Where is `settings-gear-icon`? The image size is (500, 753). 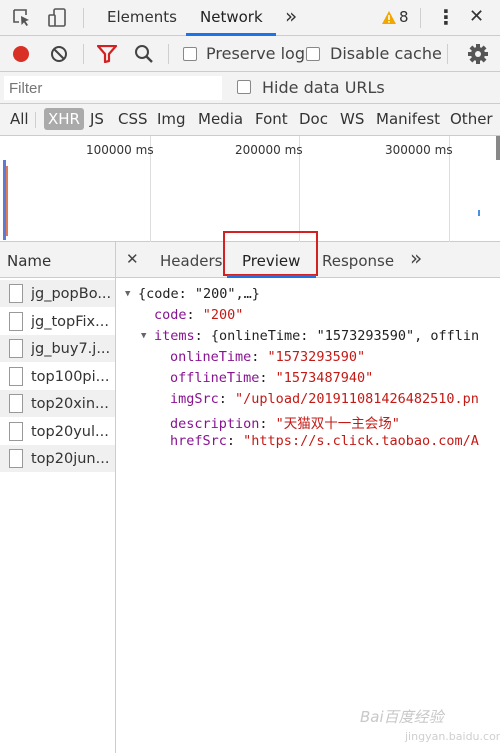 settings-gear-icon is located at coordinates (478, 54).